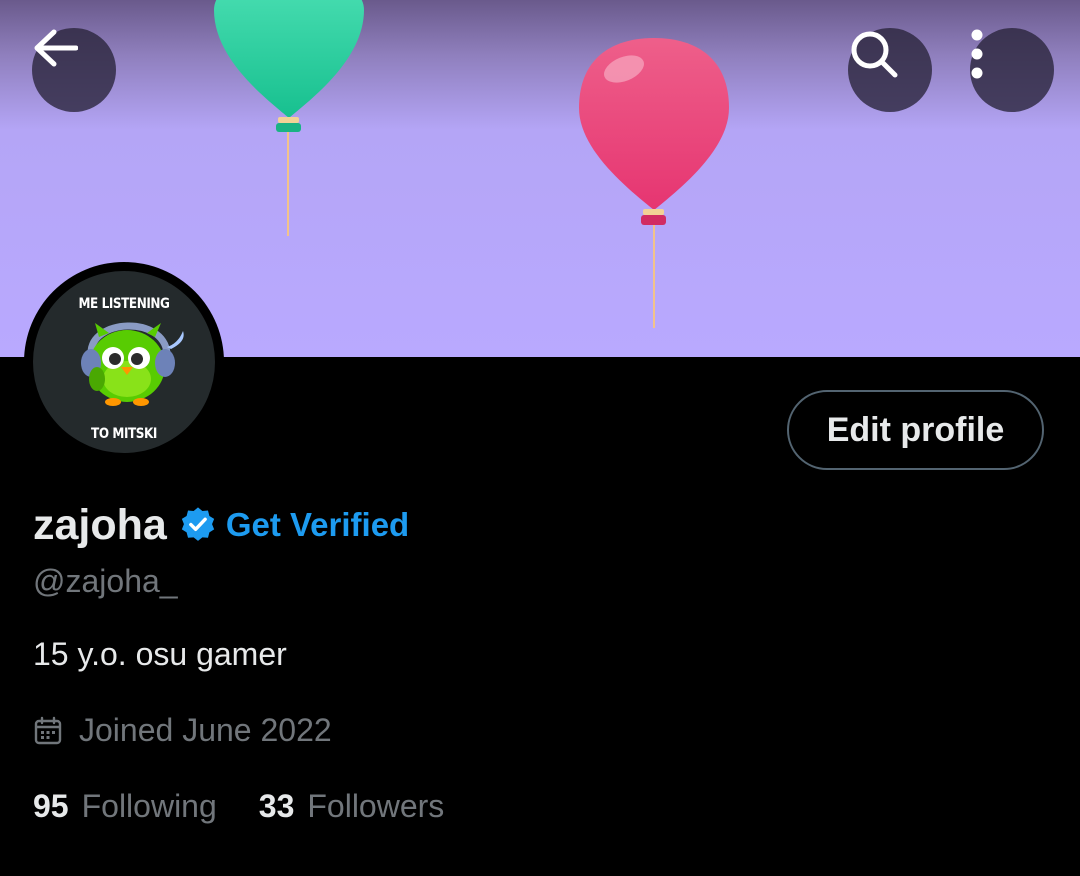 This screenshot has width=1080, height=876. I want to click on verified-badge-icon, so click(198, 525).